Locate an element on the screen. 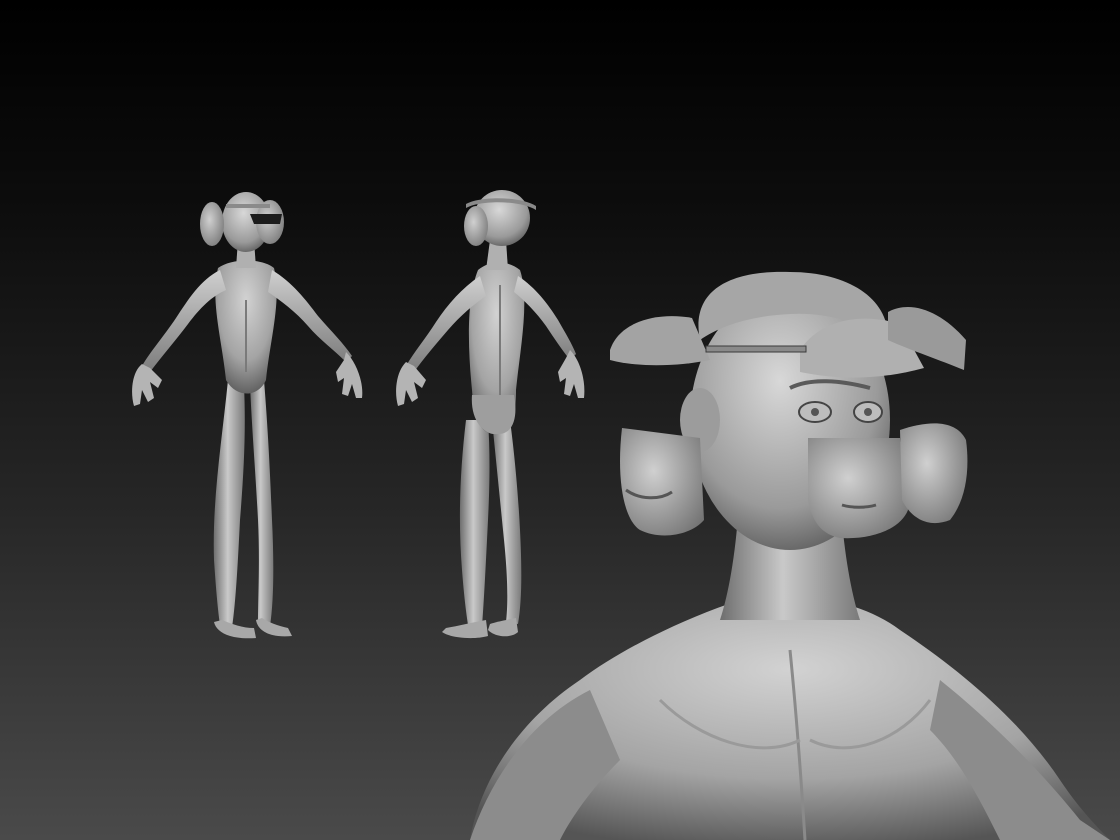 The width and height of the screenshot is (1120, 840). back-view-figure is located at coordinates (490, 414).